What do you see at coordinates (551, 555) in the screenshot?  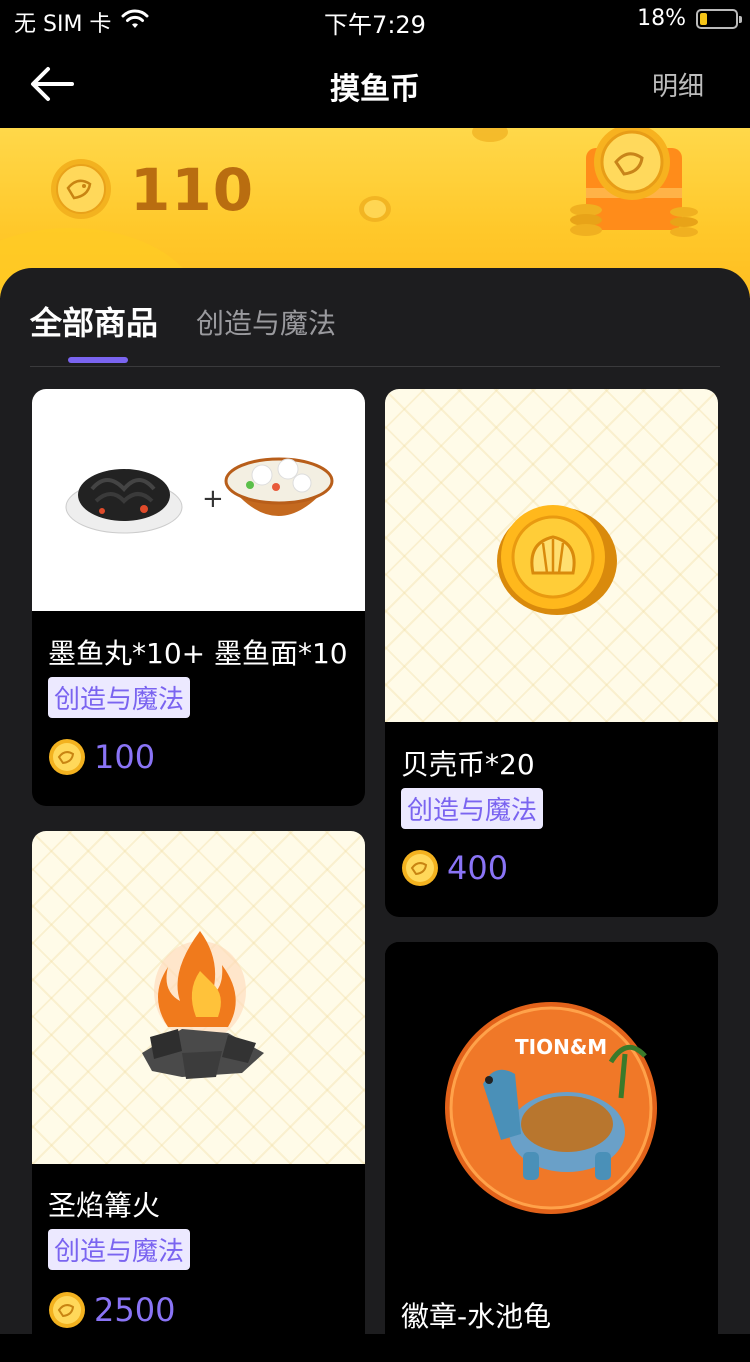 I see `shell-coin-image` at bounding box center [551, 555].